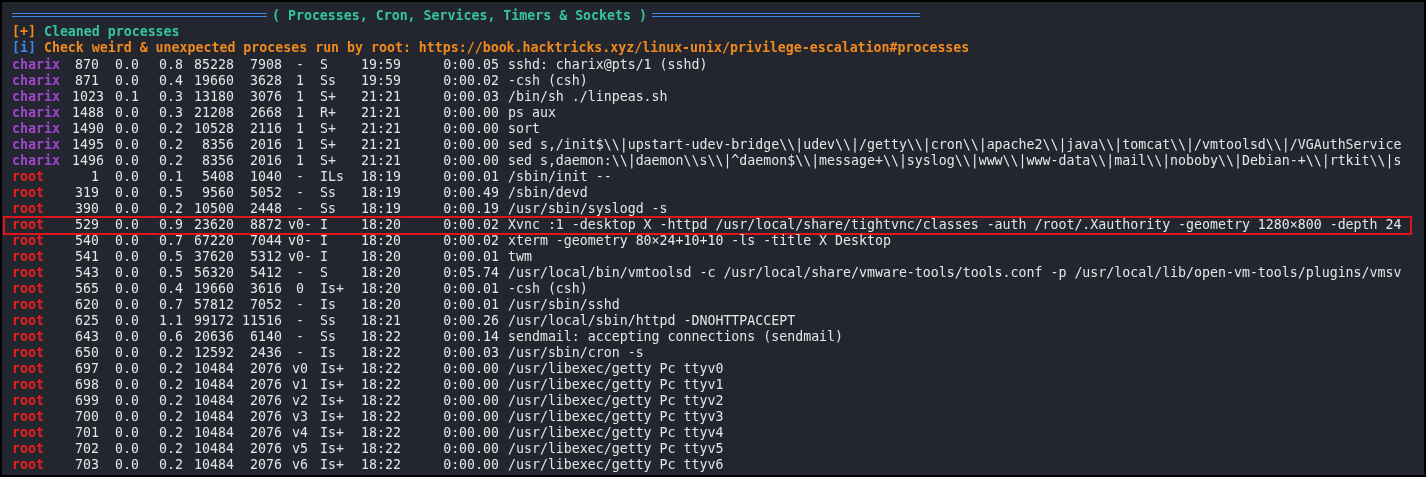 The width and height of the screenshot is (1426, 477). I want to click on start-time-cell-text: 18:19, so click(381, 209).